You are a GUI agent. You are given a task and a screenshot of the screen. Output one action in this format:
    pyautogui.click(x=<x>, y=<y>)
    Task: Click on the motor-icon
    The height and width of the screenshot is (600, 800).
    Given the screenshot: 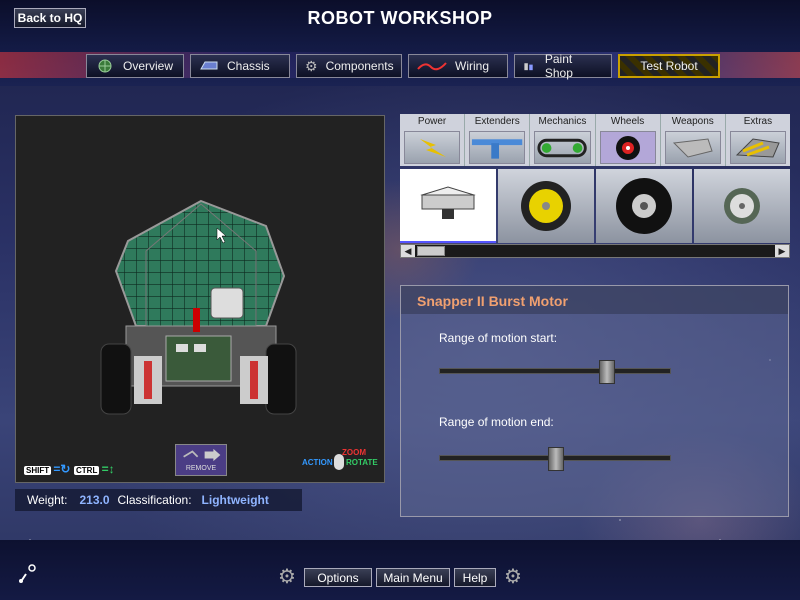 What is the action you would take?
    pyautogui.click(x=448, y=202)
    